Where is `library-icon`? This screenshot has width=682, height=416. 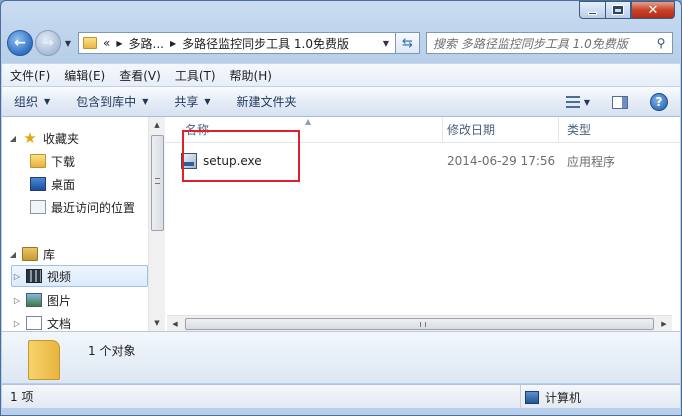 library-icon is located at coordinates (30, 254).